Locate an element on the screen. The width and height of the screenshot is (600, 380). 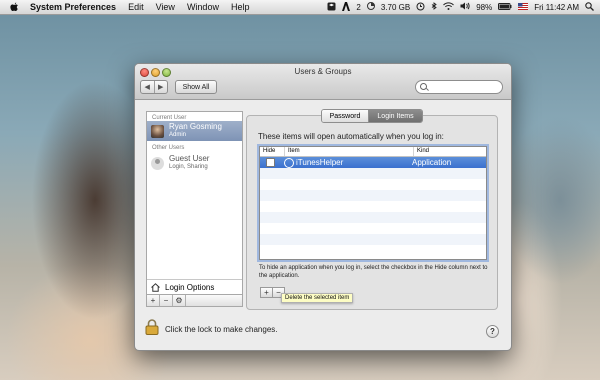
avatar is located at coordinates (157, 131).